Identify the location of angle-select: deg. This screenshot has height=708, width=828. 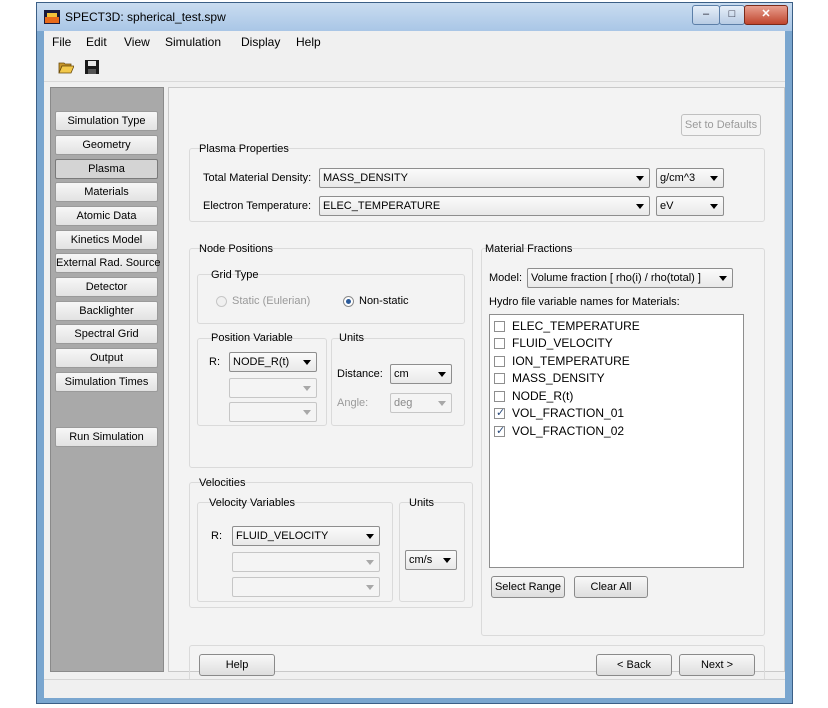
(421, 403).